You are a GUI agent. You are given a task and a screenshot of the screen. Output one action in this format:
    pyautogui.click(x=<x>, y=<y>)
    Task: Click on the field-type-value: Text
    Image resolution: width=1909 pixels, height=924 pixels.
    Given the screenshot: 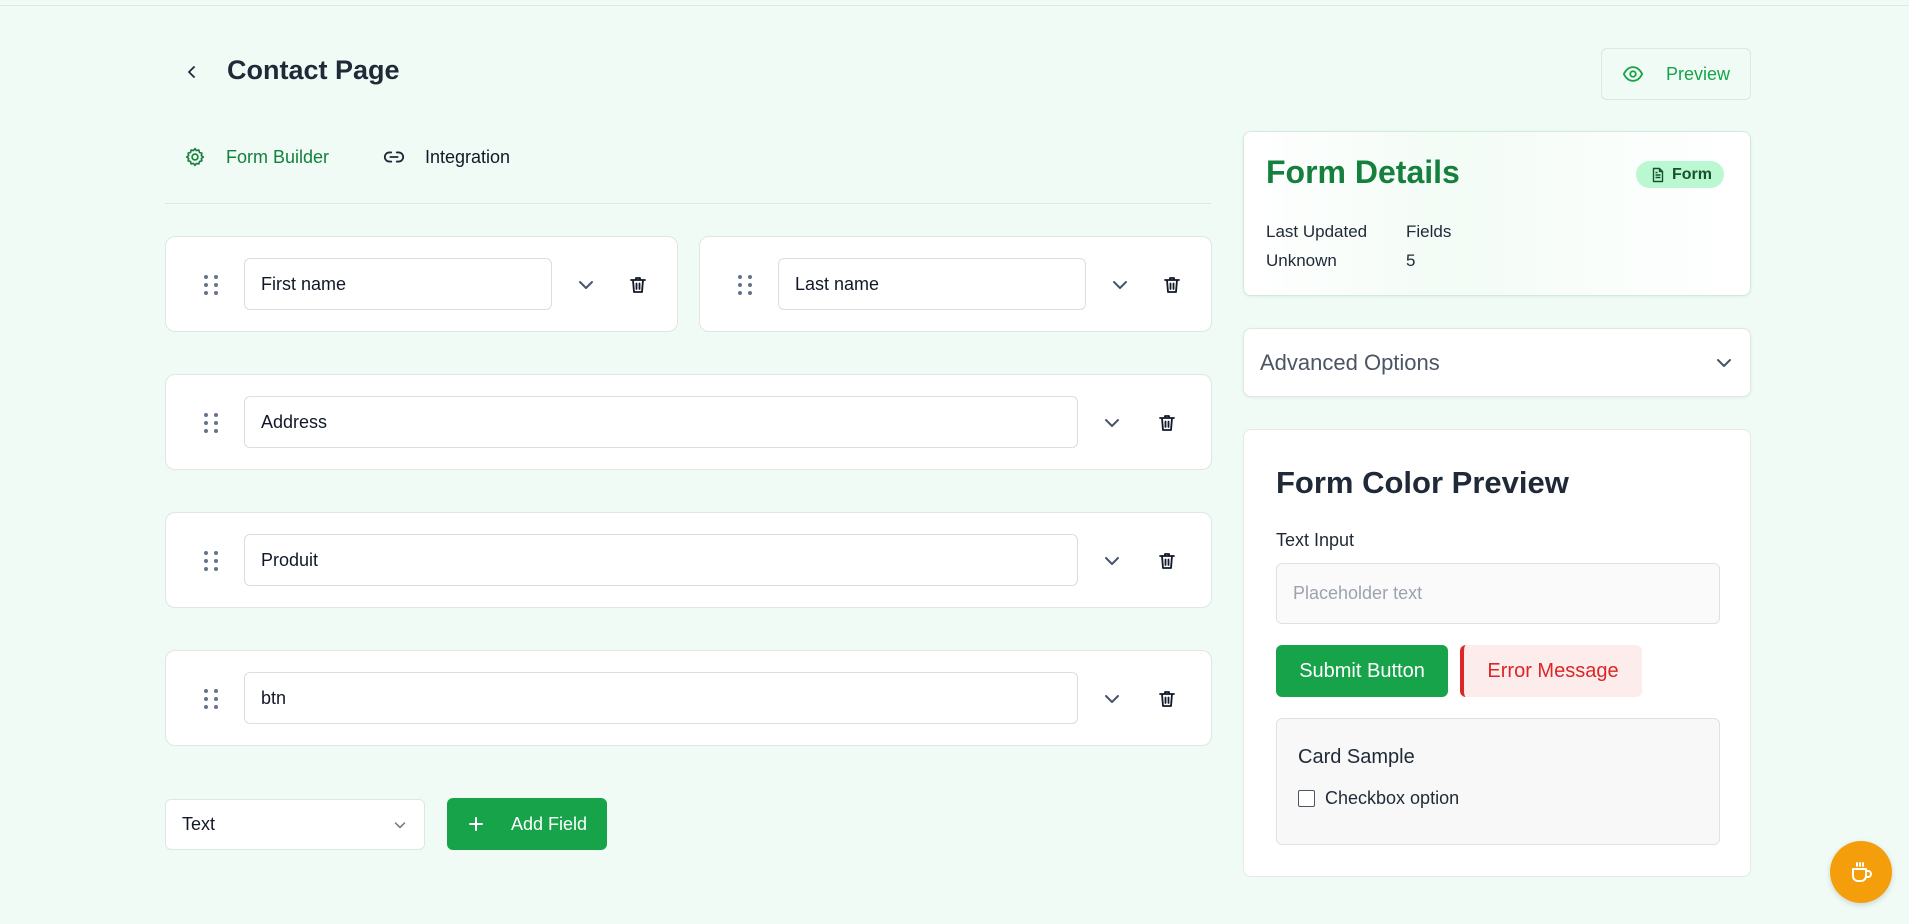 What is the action you would take?
    pyautogui.click(x=199, y=824)
    